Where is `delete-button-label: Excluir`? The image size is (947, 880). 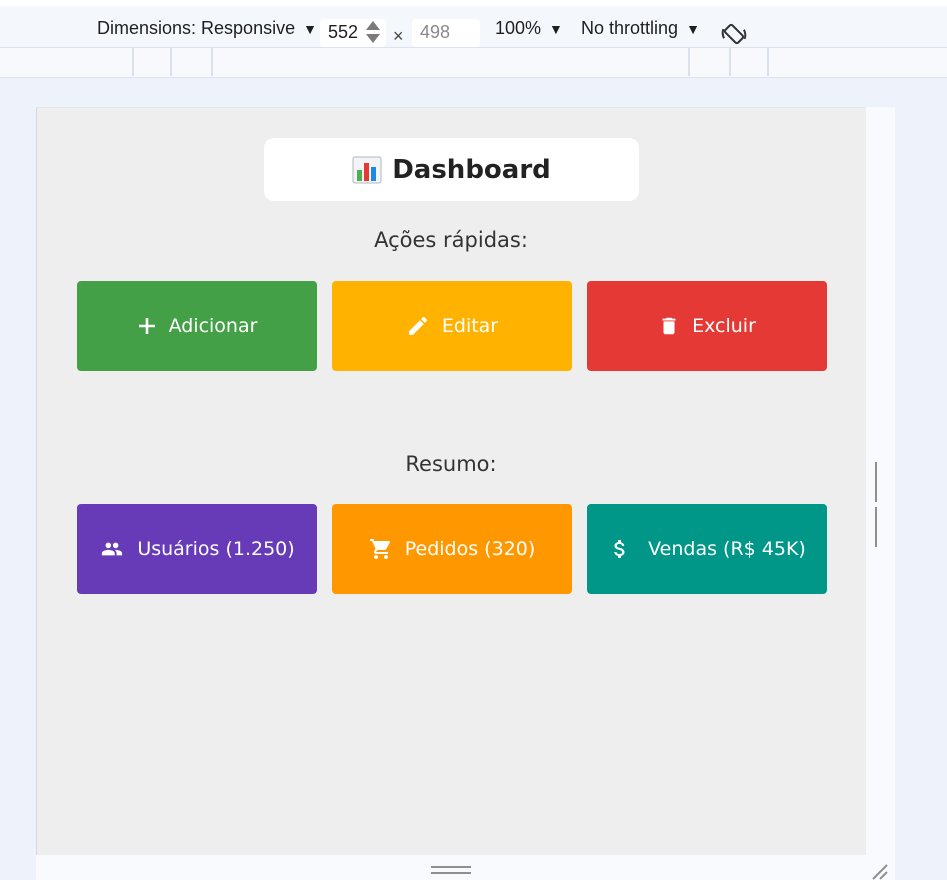
delete-button-label: Excluir is located at coordinates (724, 326).